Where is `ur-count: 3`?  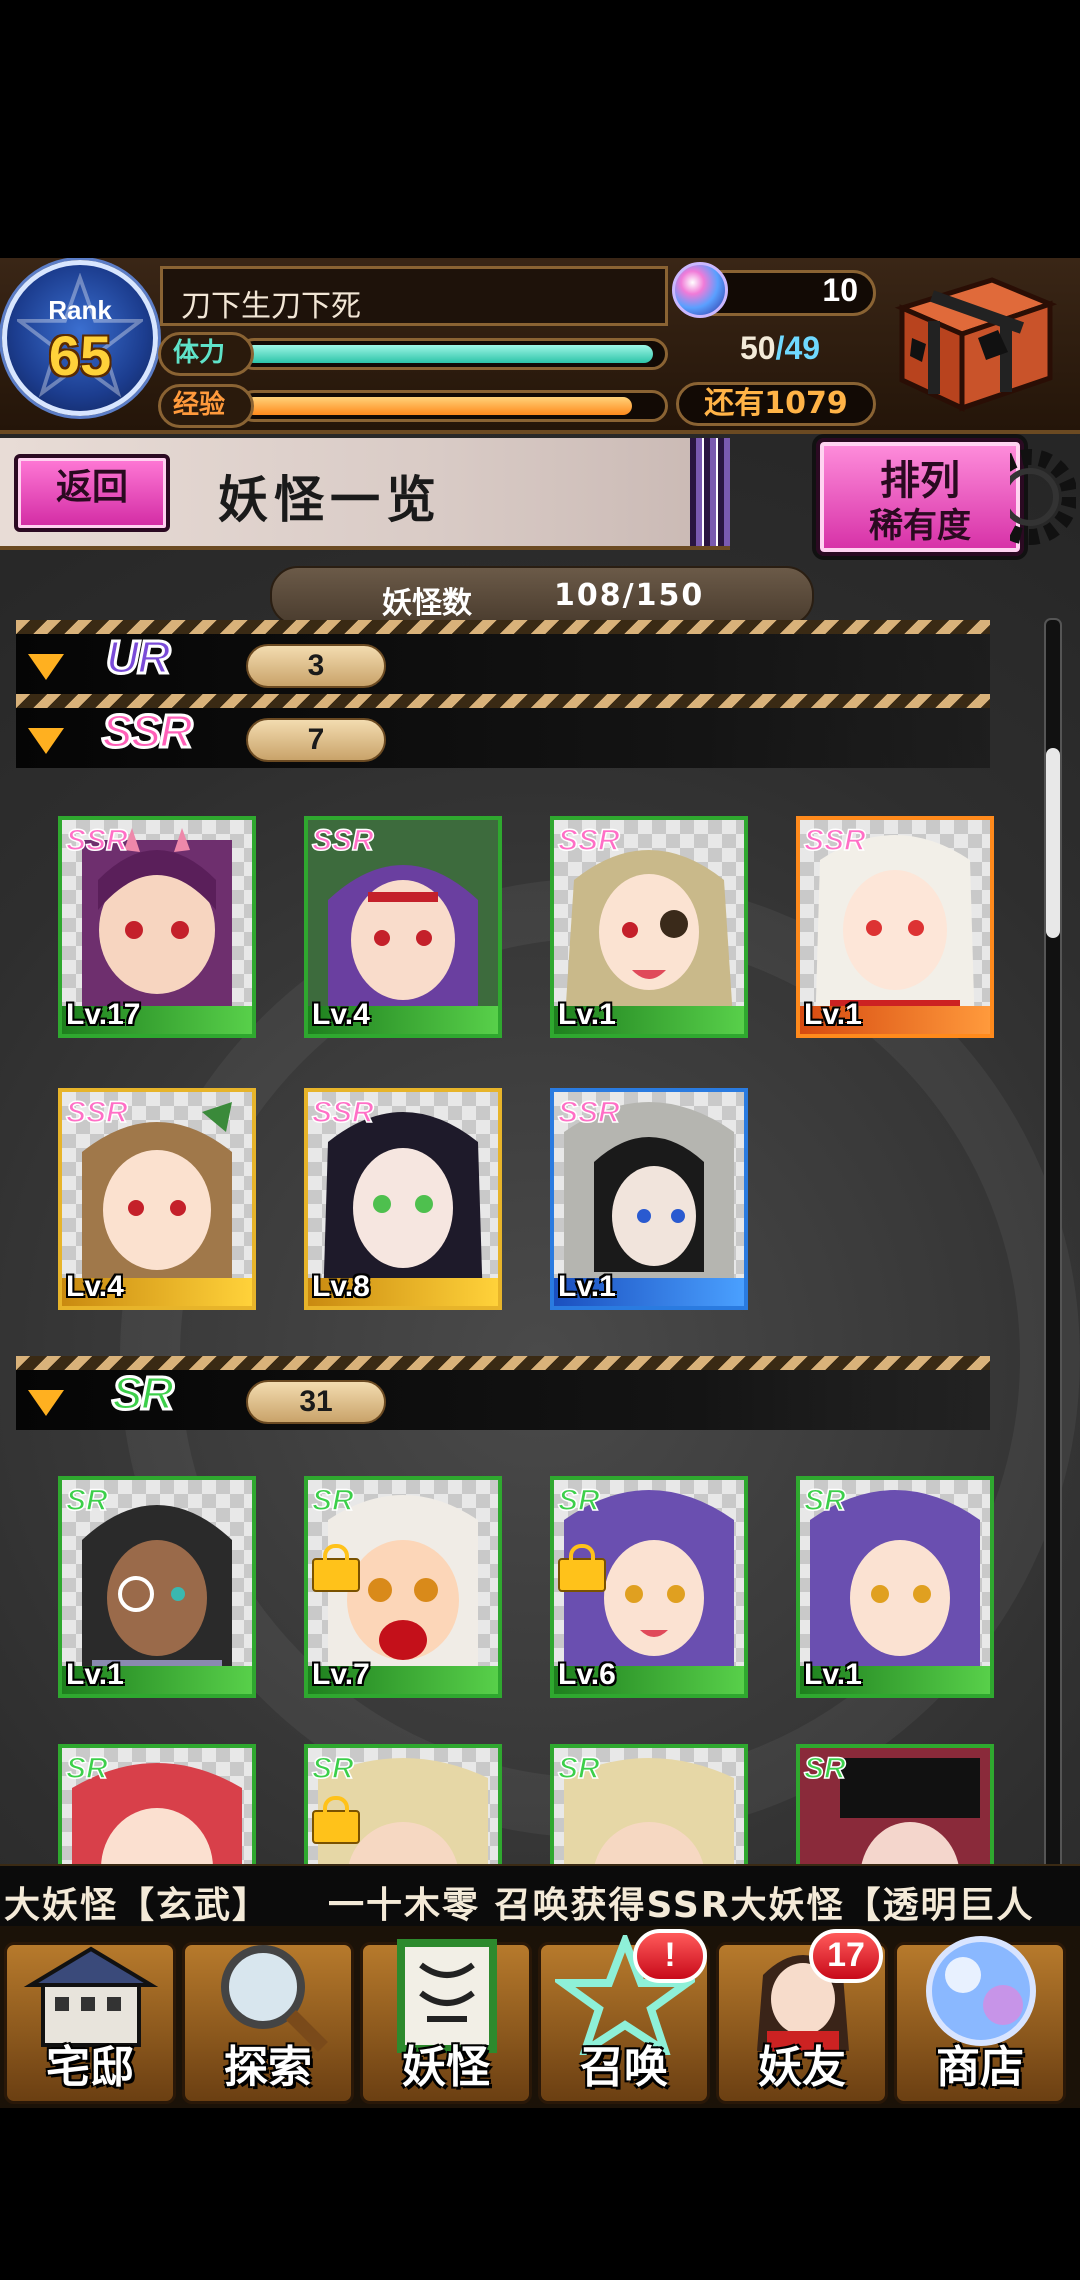 ur-count: 3 is located at coordinates (316, 666).